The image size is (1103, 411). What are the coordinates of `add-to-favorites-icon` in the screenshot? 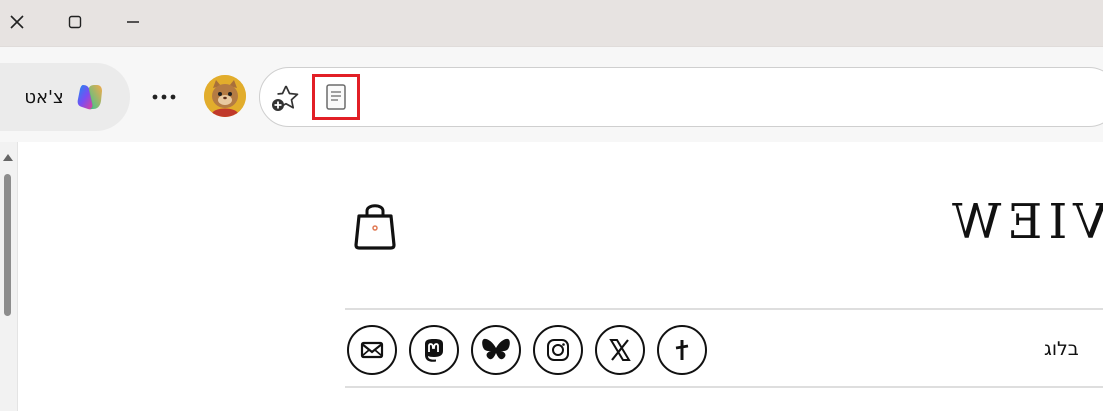 It's located at (285, 98).